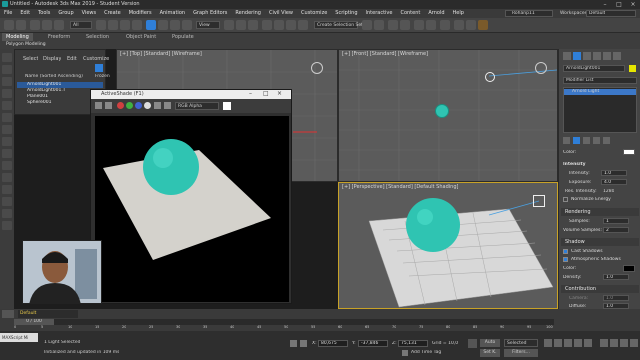  I want to click on menu-arnold: Arnold, so click(436, 13).